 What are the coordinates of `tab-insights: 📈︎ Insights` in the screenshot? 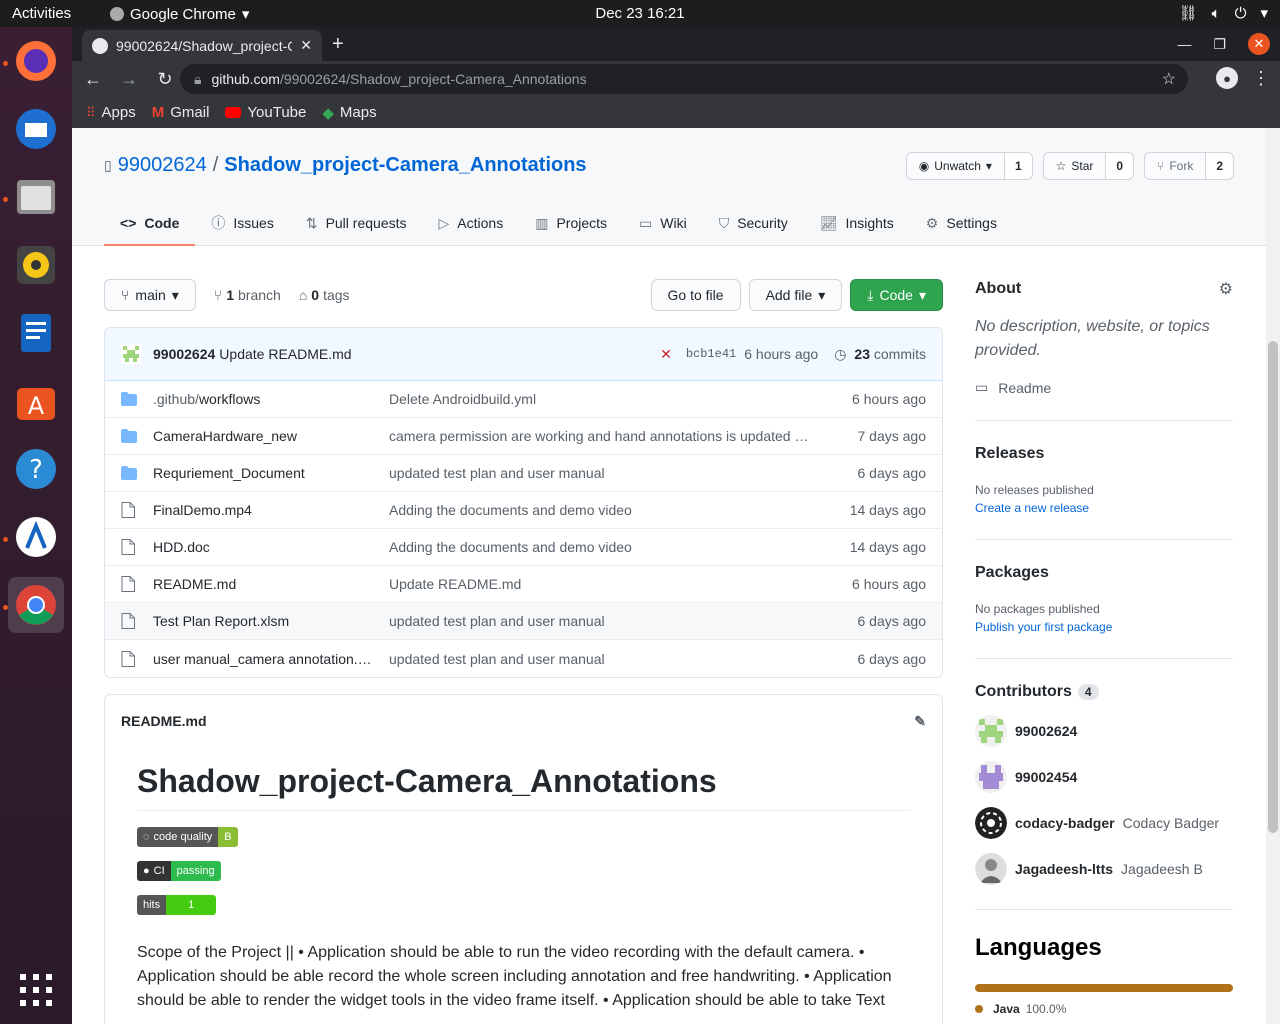 It's located at (857, 224).